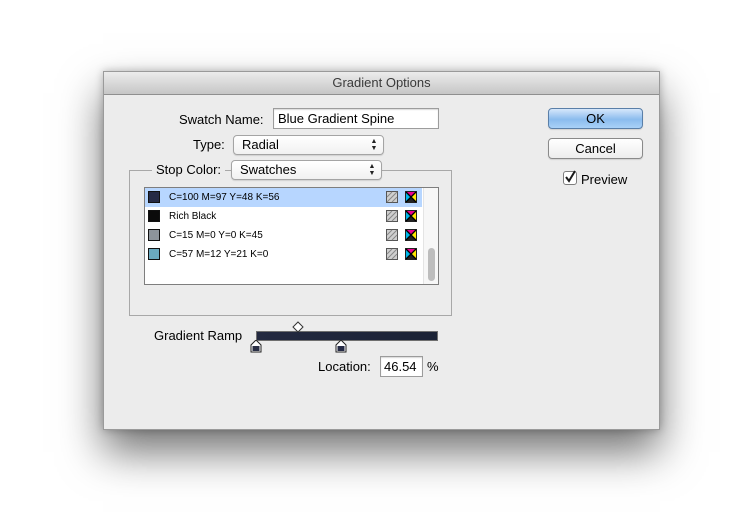 This screenshot has width=750, height=526. I want to click on swatch-list-item-label: Rich Black, so click(193, 216).